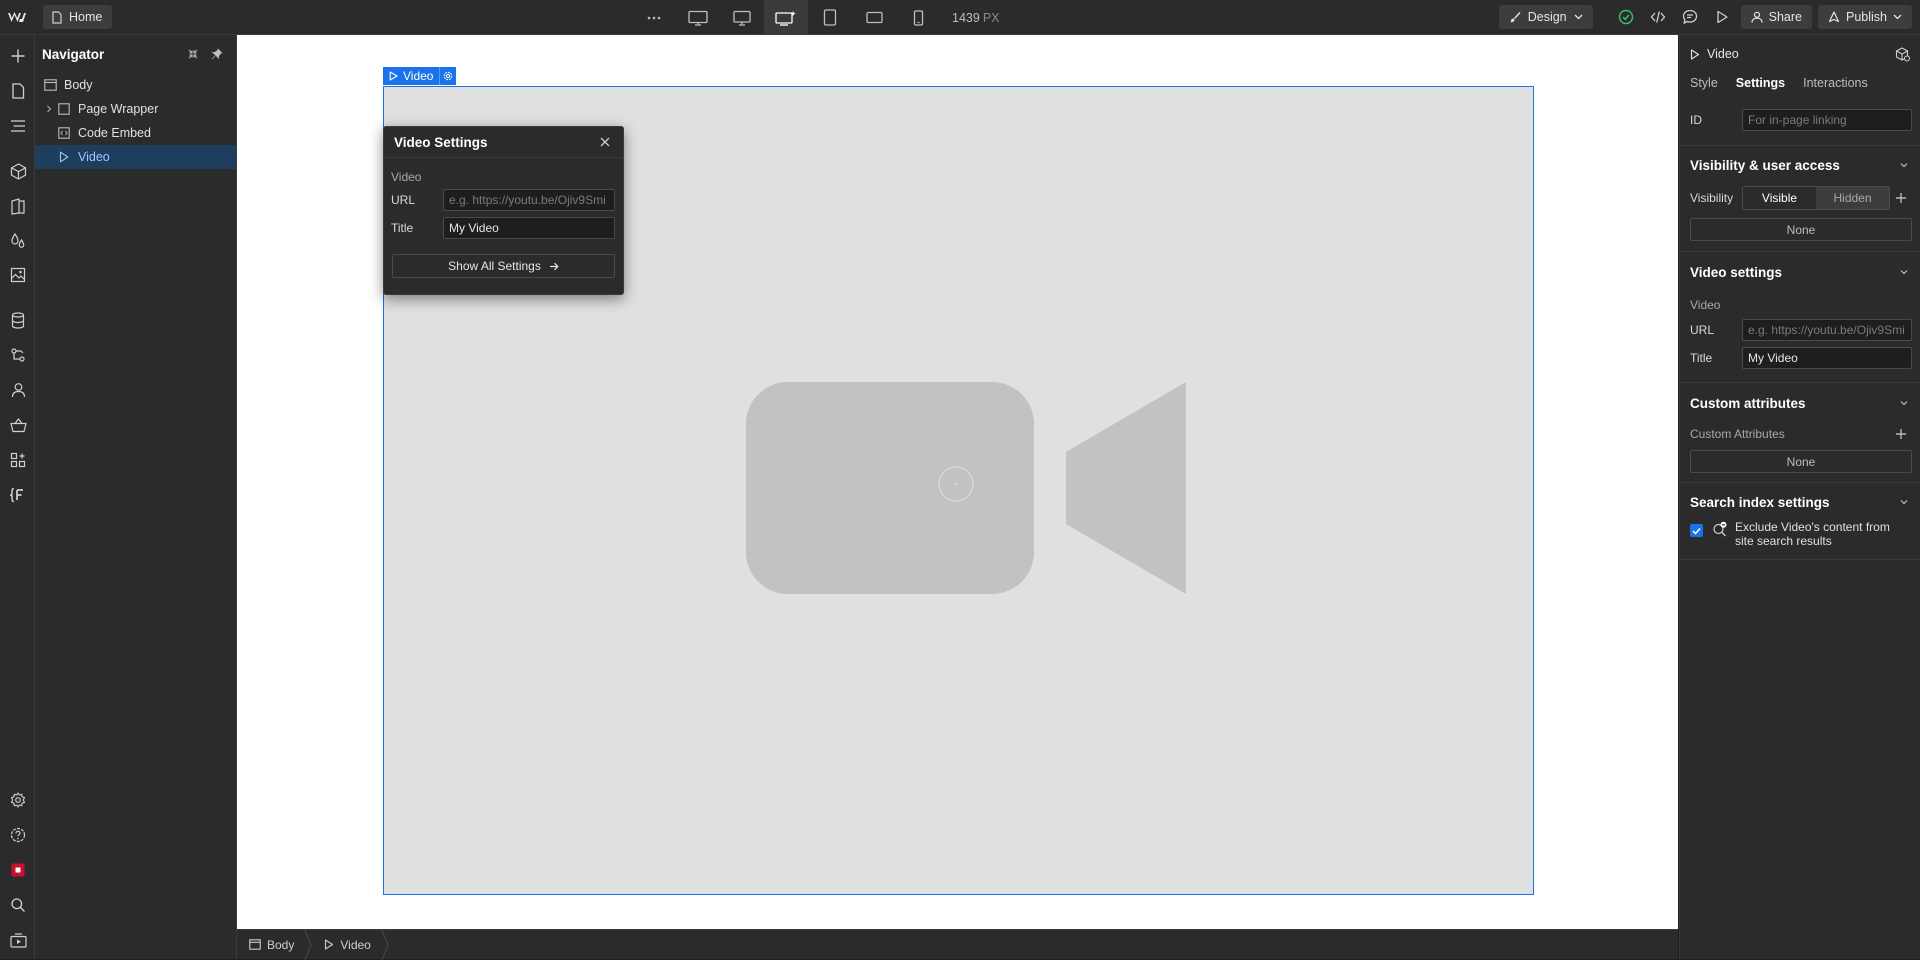 The height and width of the screenshot is (960, 1920). What do you see at coordinates (385, 944) in the screenshot?
I see `breadcrumb-separator` at bounding box center [385, 944].